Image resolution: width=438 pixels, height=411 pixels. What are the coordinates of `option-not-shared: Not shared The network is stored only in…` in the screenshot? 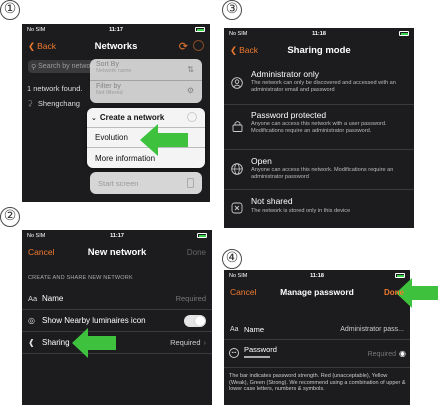 It's located at (319, 208).